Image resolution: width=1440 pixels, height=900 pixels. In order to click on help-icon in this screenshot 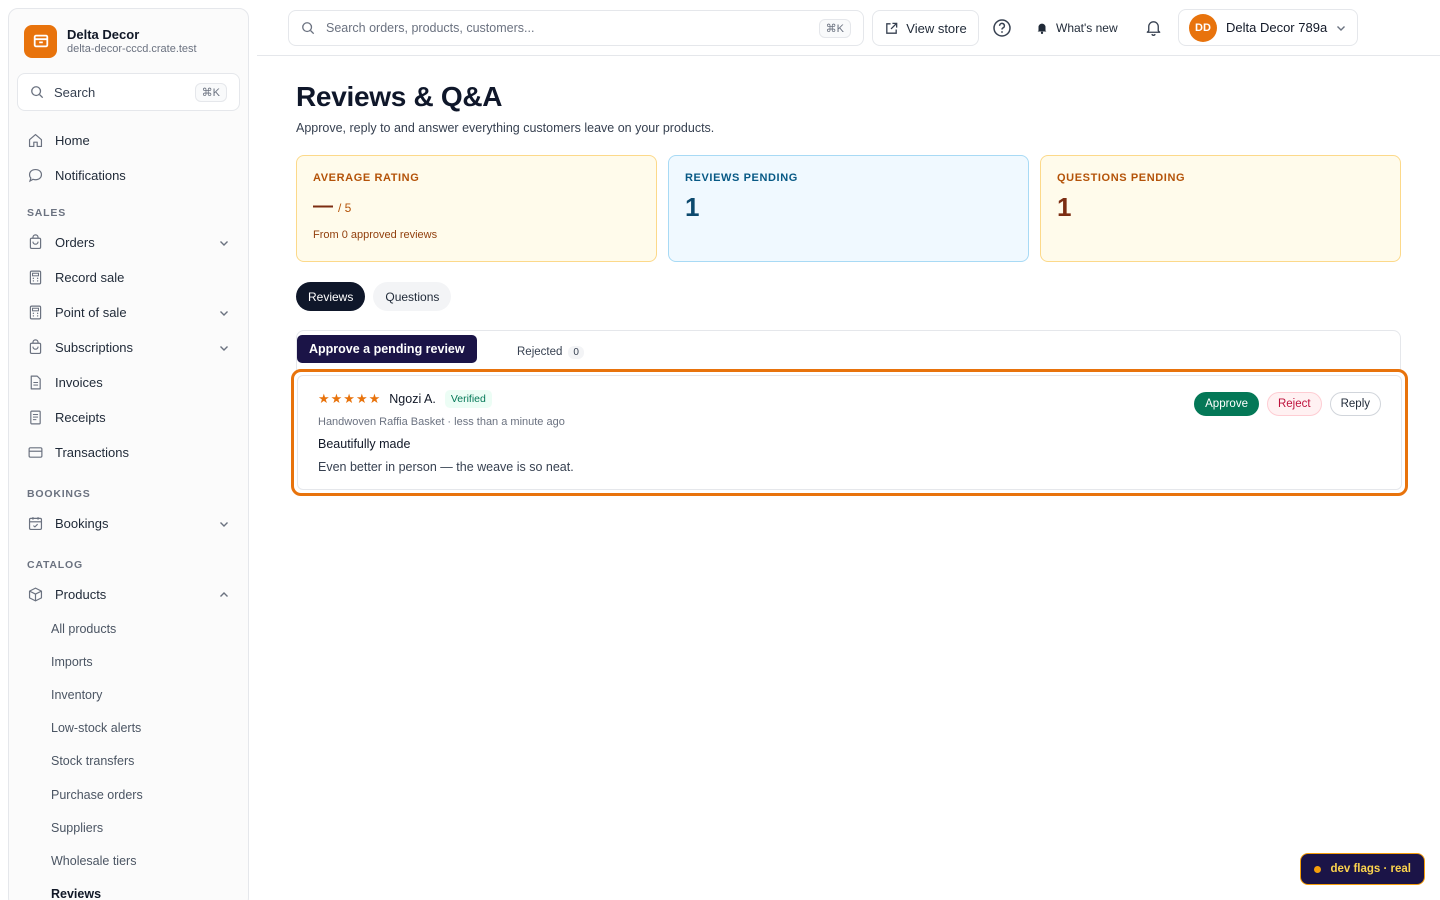, I will do `click(1002, 28)`.